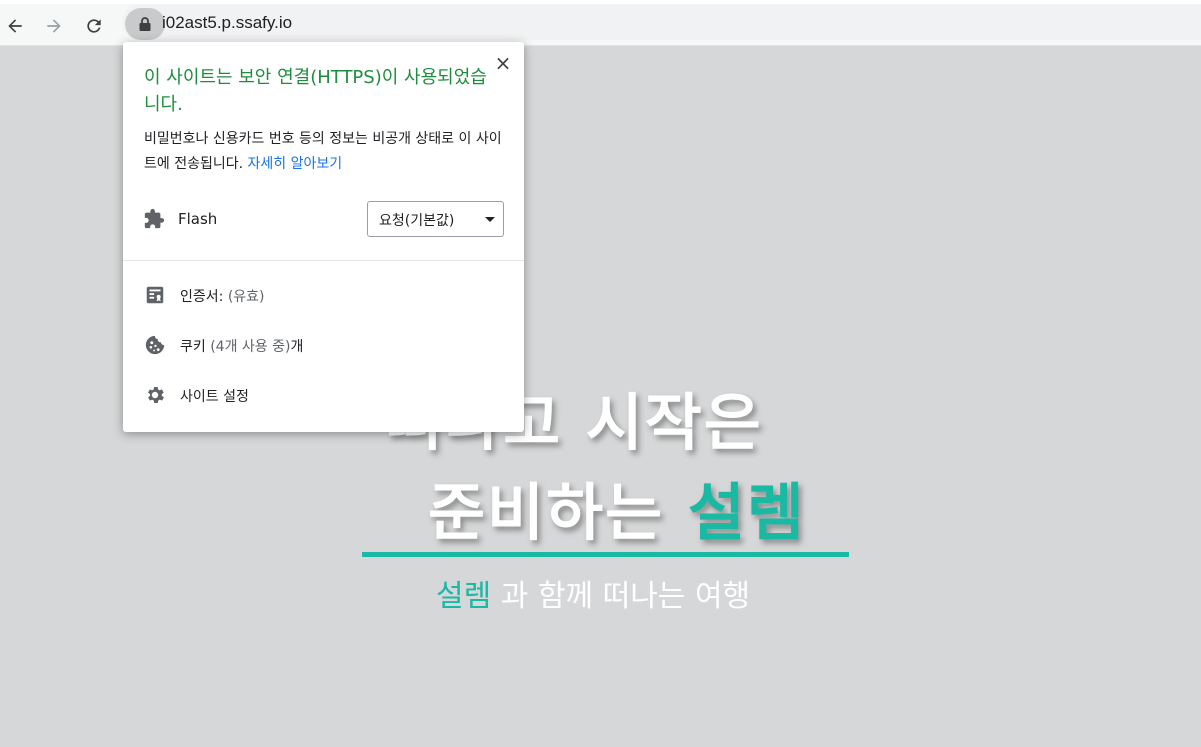 This screenshot has height=747, width=1201. Describe the element at coordinates (195, 347) in the screenshot. I see `cookies-label-text: 쿠키` at that location.